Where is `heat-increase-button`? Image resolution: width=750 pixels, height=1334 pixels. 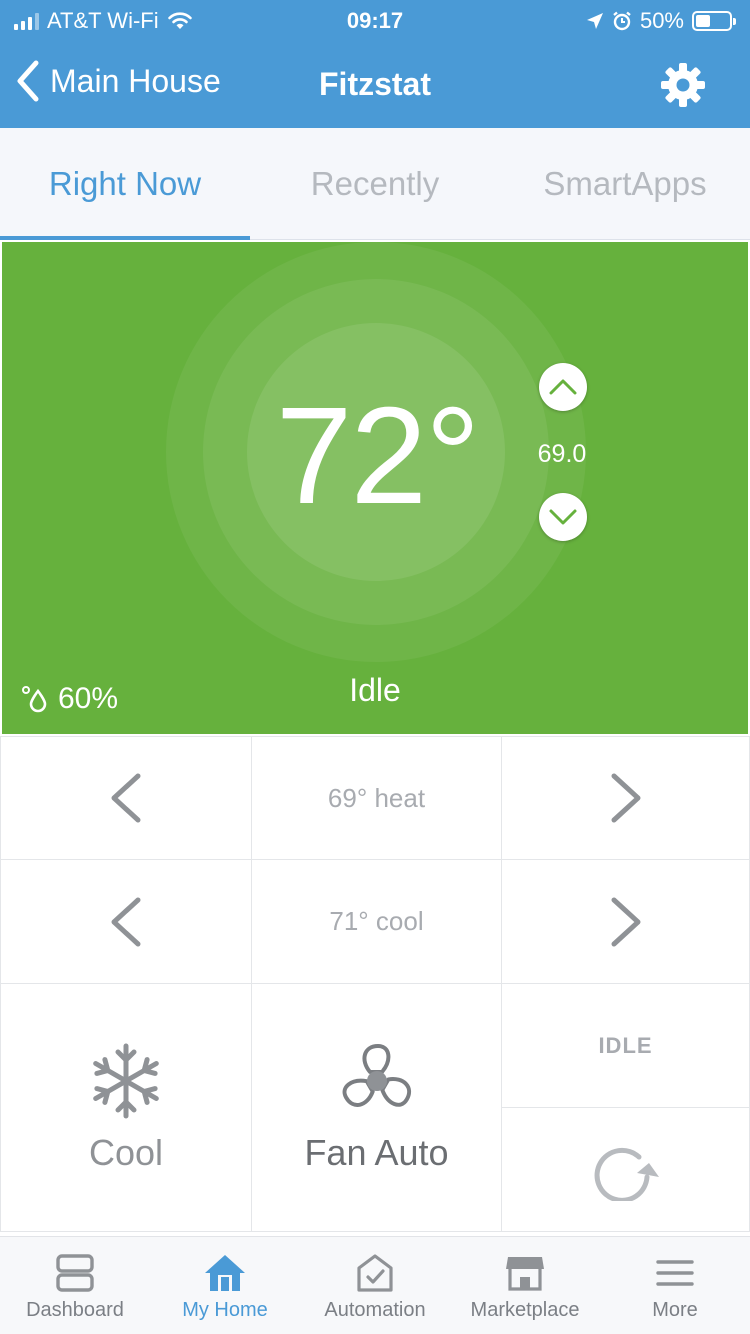 heat-increase-button is located at coordinates (625, 798).